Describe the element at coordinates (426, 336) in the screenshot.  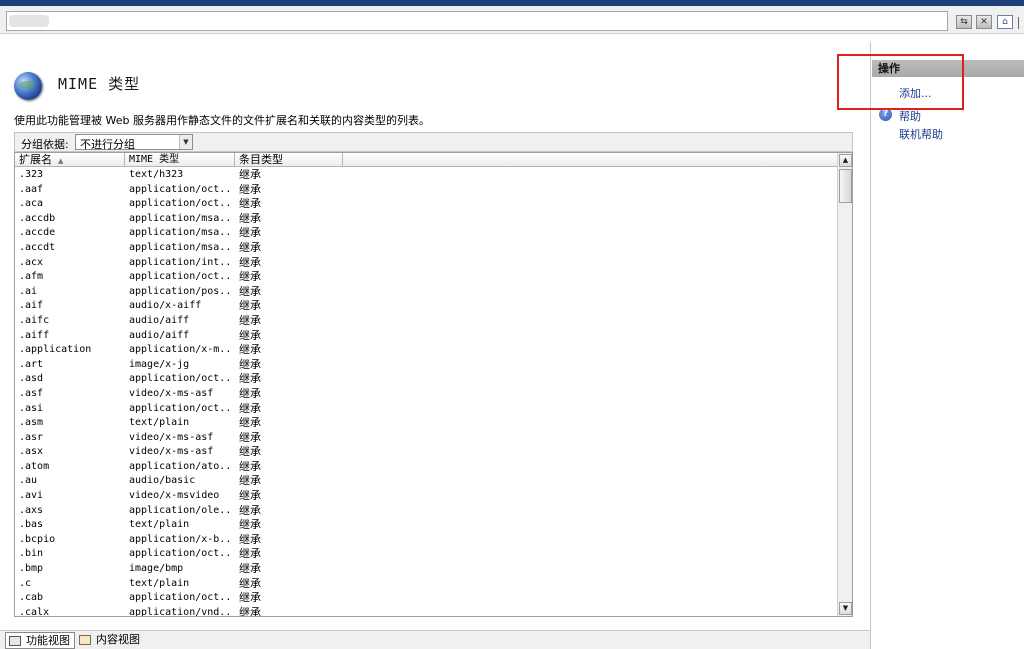
I see `table-row: .aiff audio/aiff 继承` at that location.